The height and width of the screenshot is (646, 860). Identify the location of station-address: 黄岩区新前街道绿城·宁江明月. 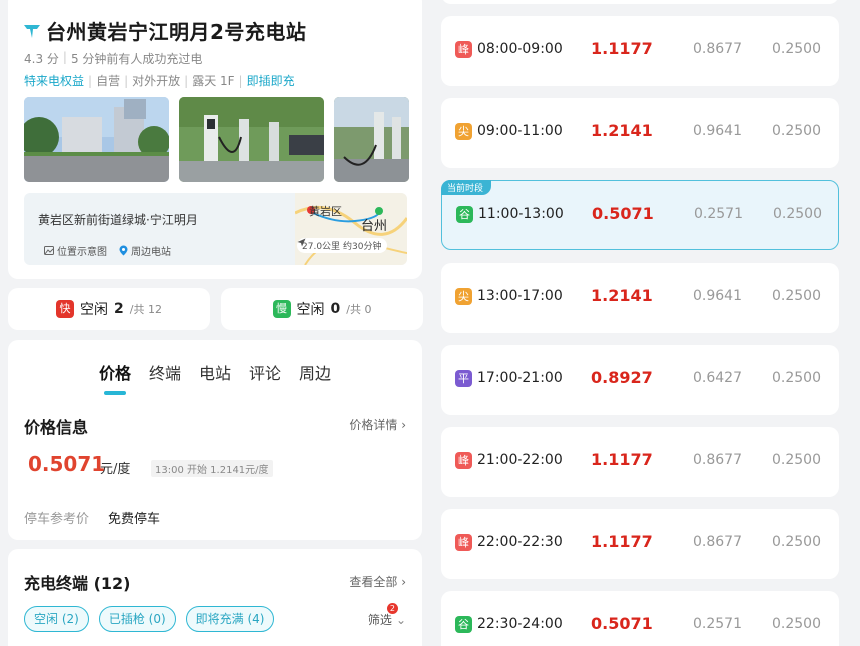
(118, 220).